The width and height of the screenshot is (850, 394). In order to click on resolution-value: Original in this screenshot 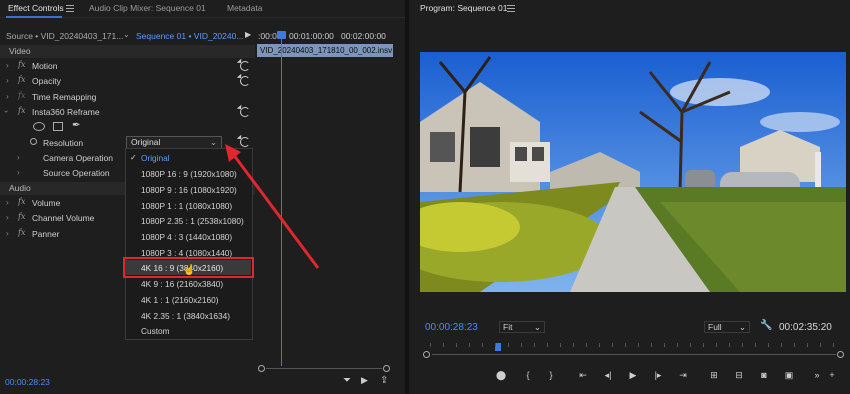, I will do `click(146, 142)`.